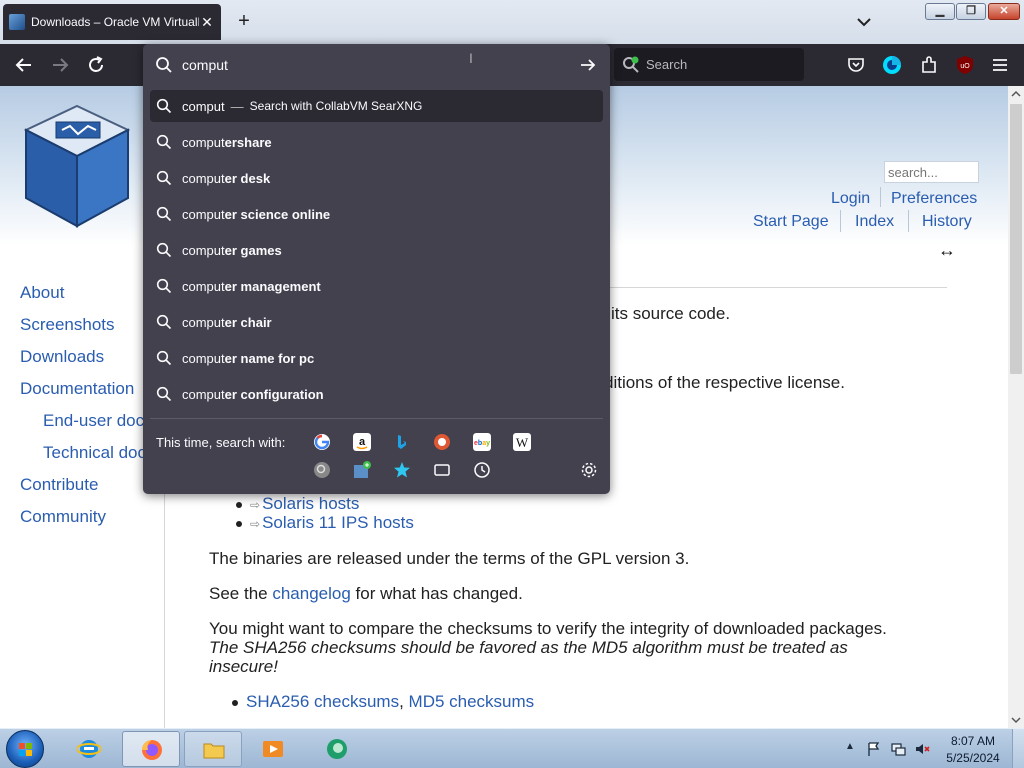 The width and height of the screenshot is (1024, 768). What do you see at coordinates (376, 286) in the screenshot?
I see `suggestion-item: comput er management` at bounding box center [376, 286].